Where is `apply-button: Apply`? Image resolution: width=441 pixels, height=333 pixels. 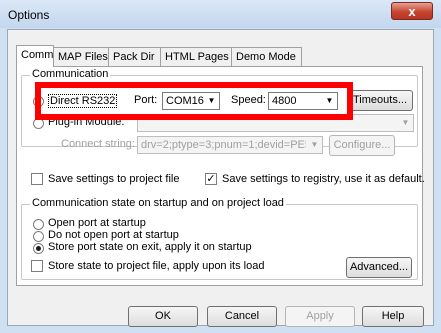
apply-button: Apply is located at coordinates (320, 316).